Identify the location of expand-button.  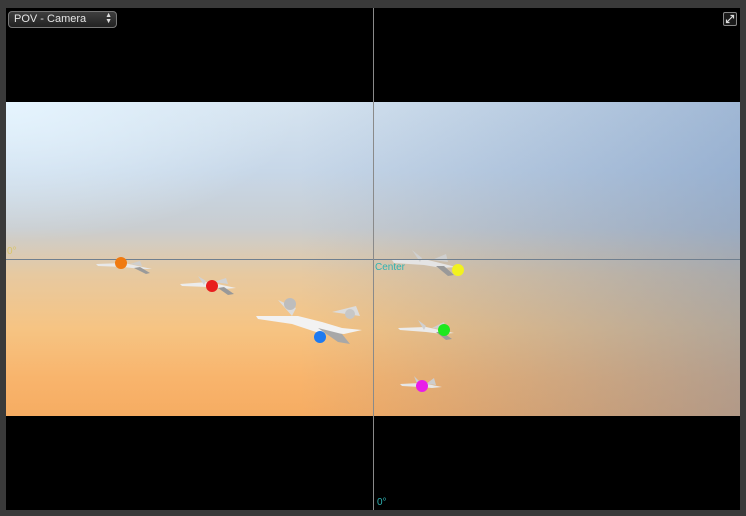
(730, 19).